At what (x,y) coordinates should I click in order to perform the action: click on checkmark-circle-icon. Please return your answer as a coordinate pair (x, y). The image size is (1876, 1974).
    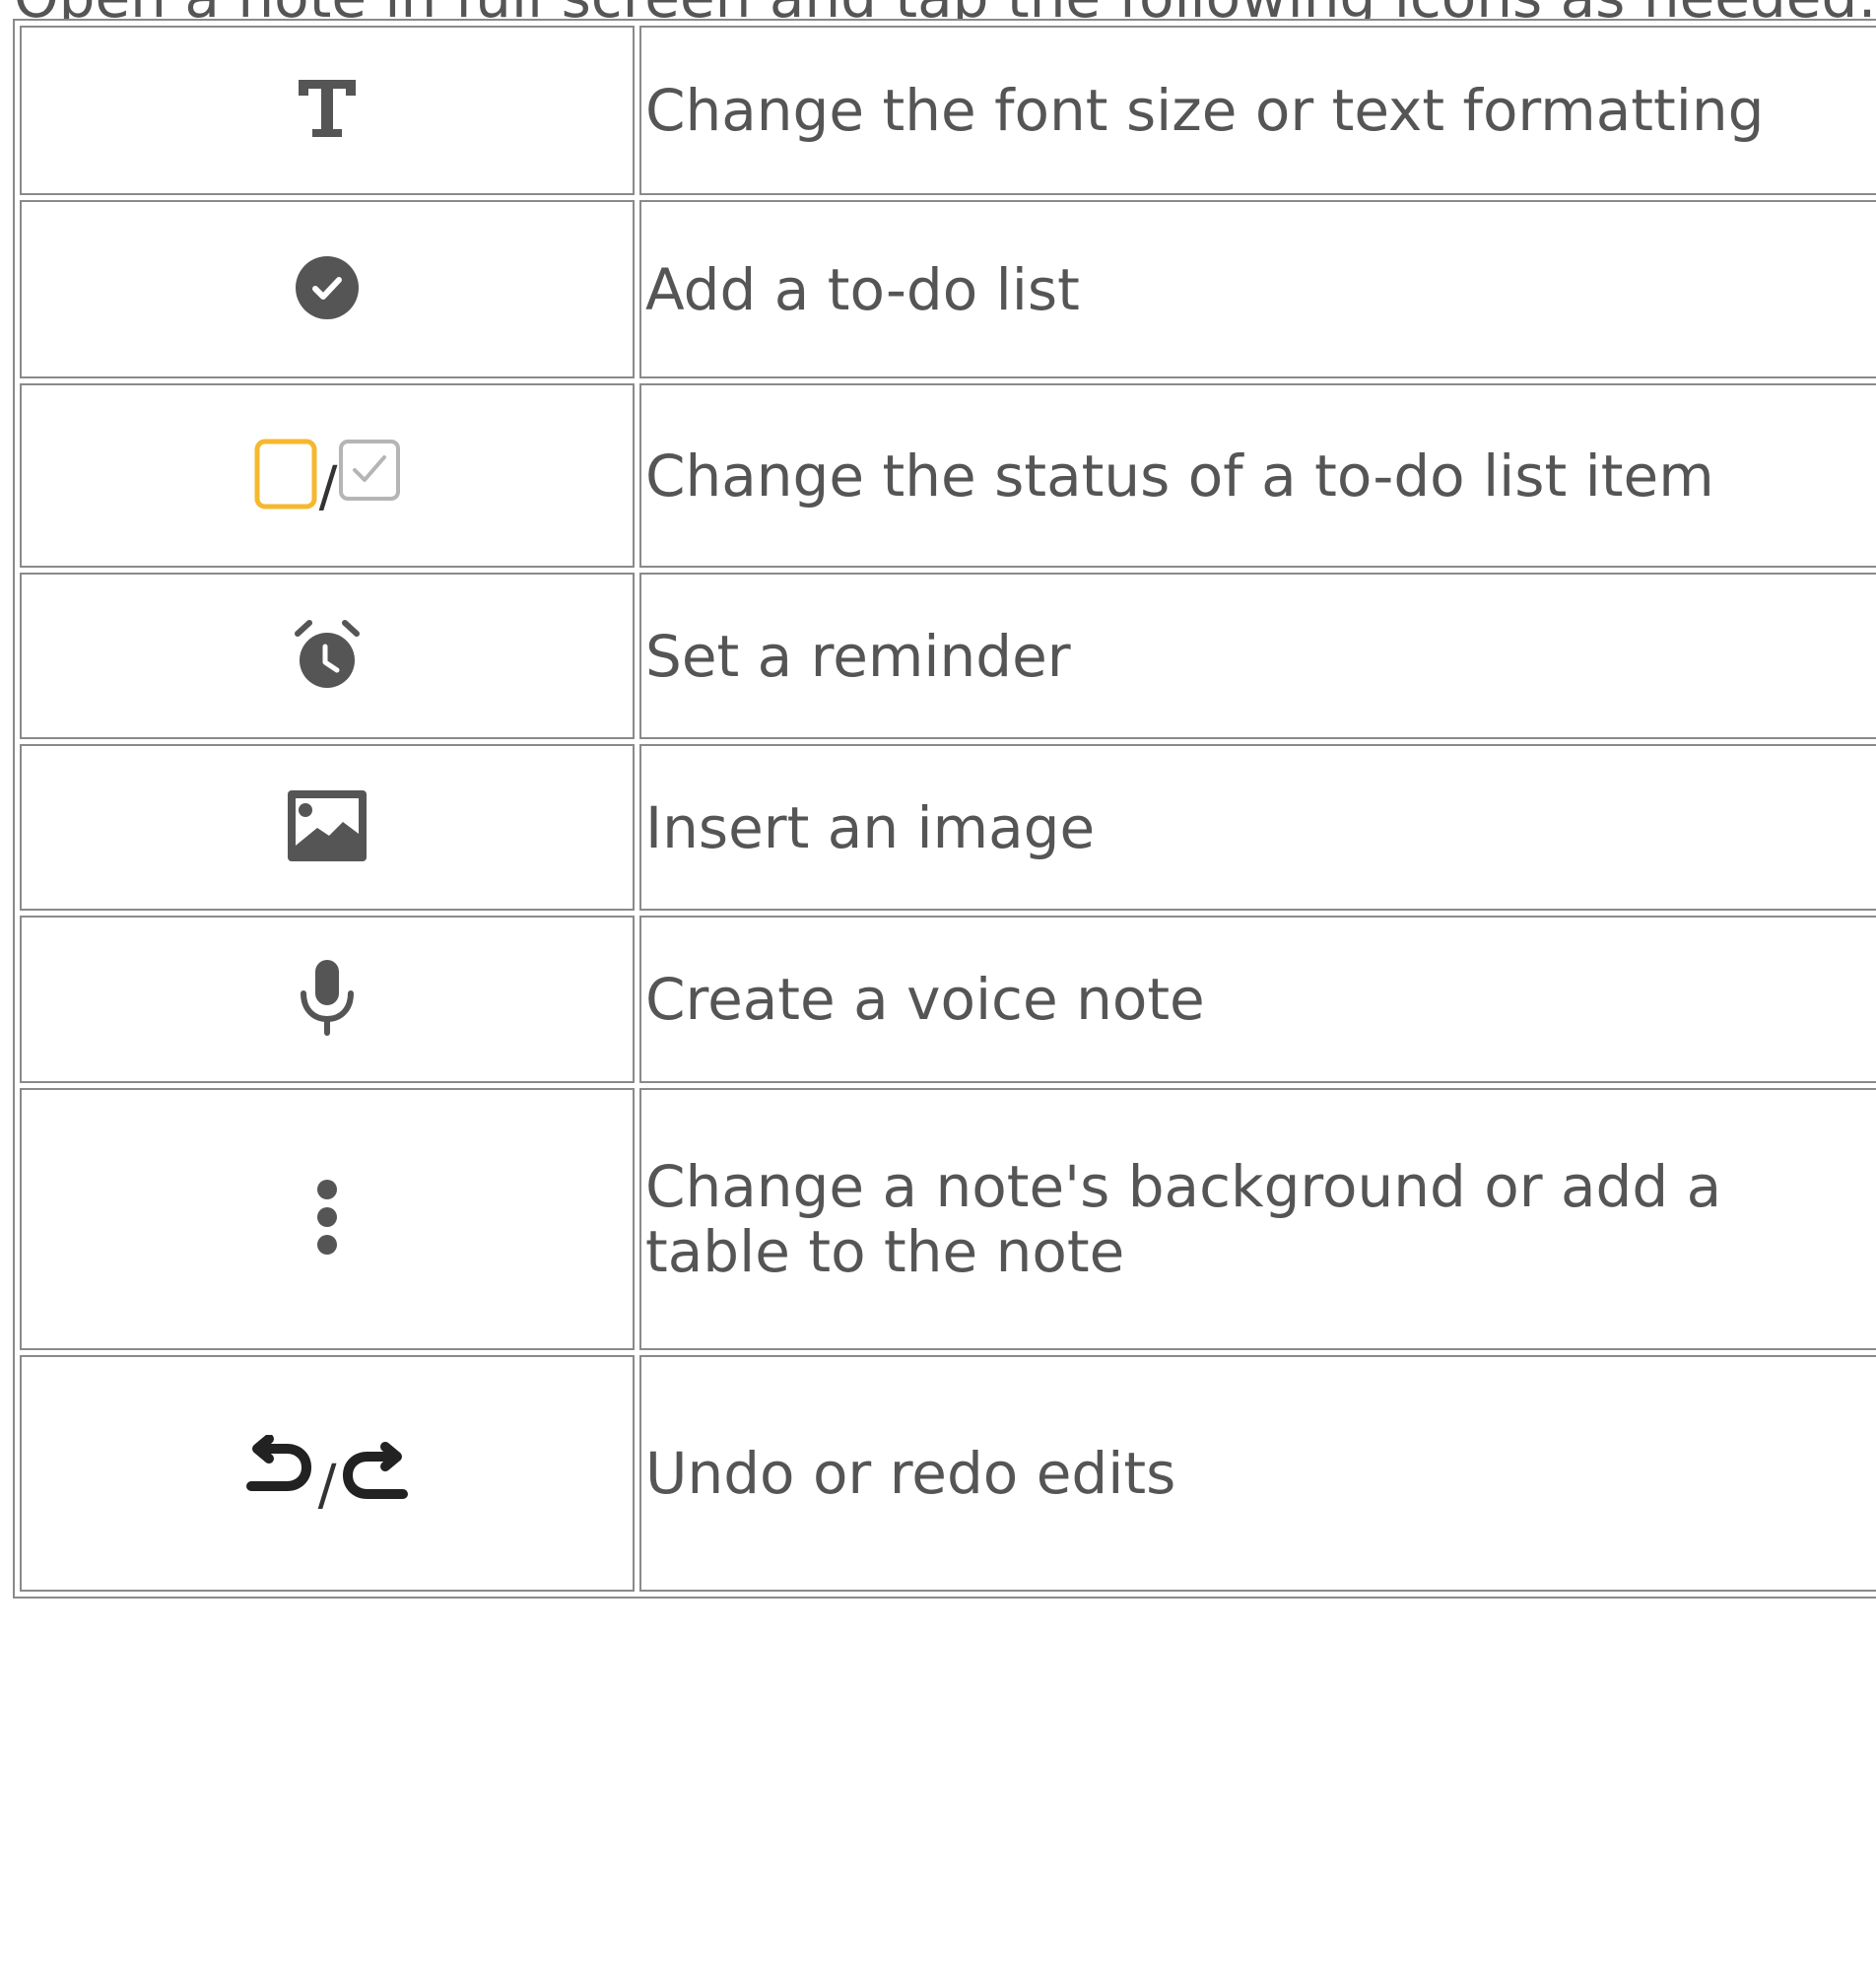
    Looking at the image, I should click on (328, 288).